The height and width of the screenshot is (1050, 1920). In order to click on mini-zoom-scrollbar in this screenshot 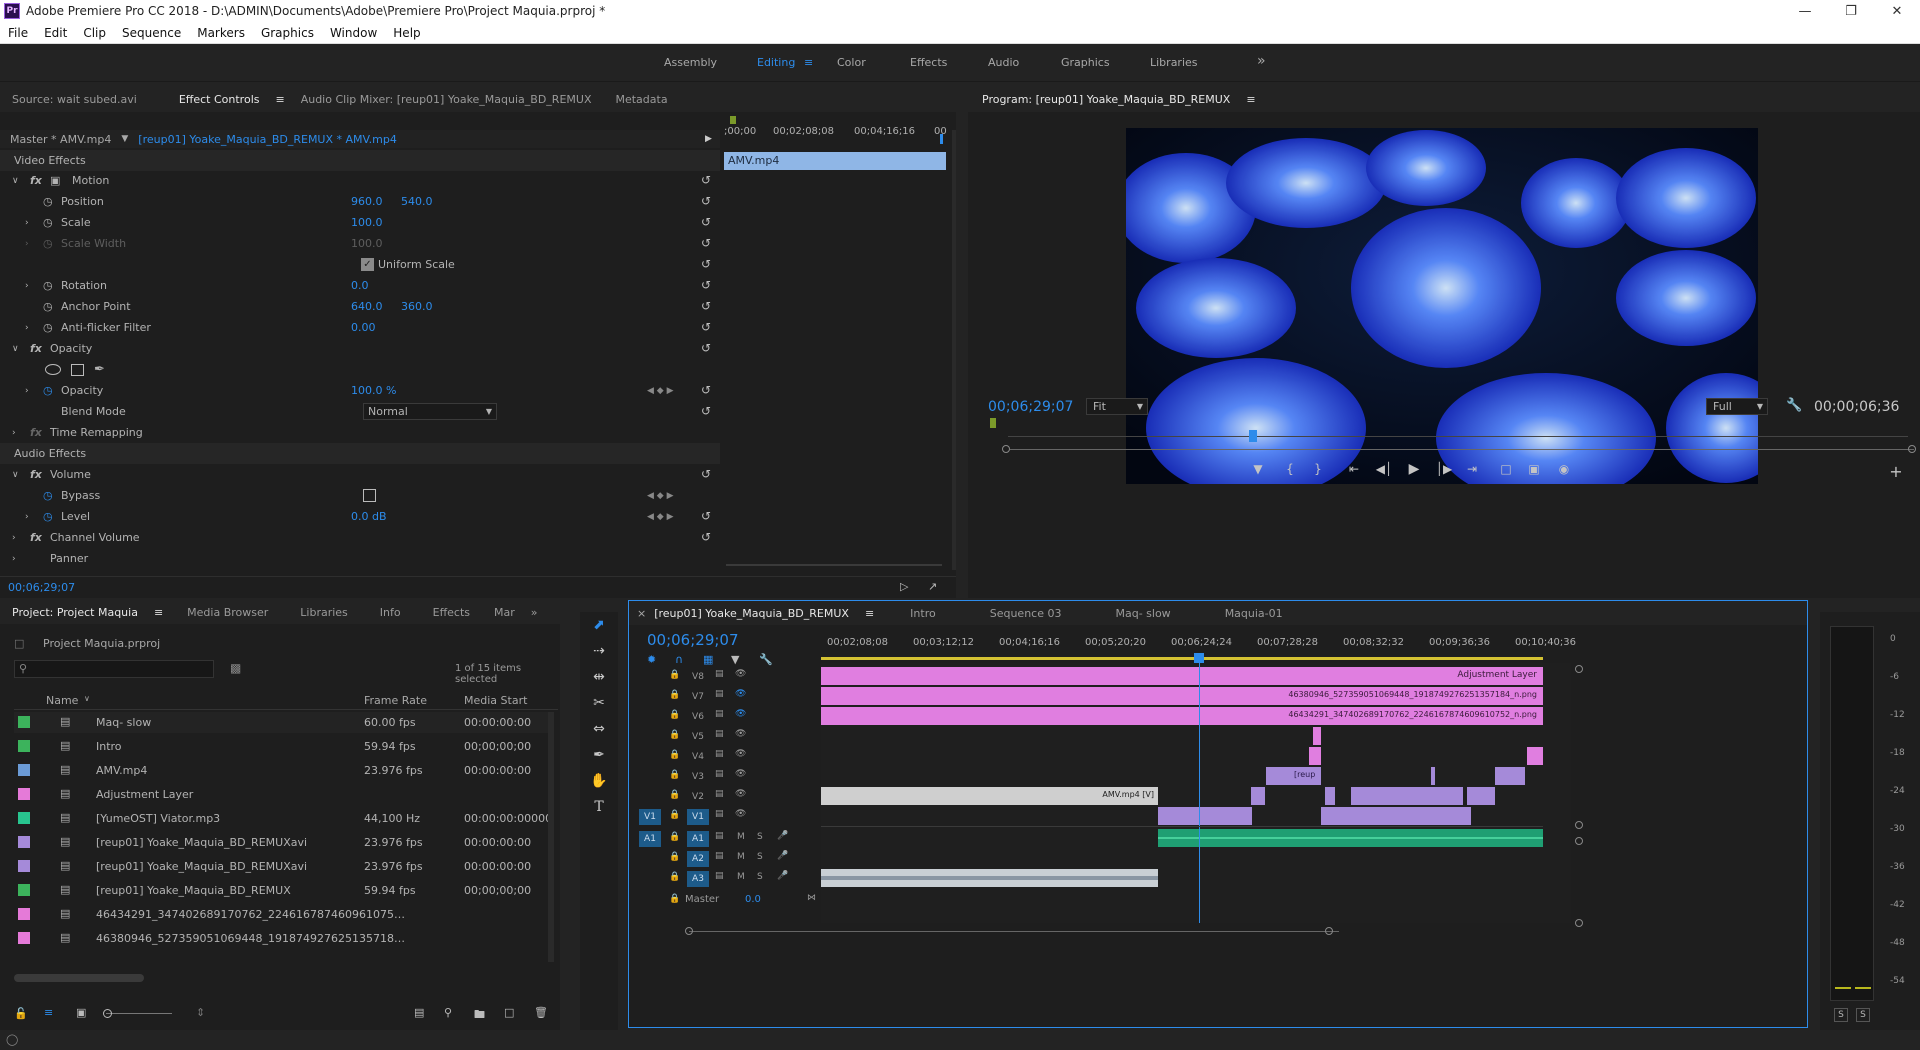, I will do `click(834, 565)`.